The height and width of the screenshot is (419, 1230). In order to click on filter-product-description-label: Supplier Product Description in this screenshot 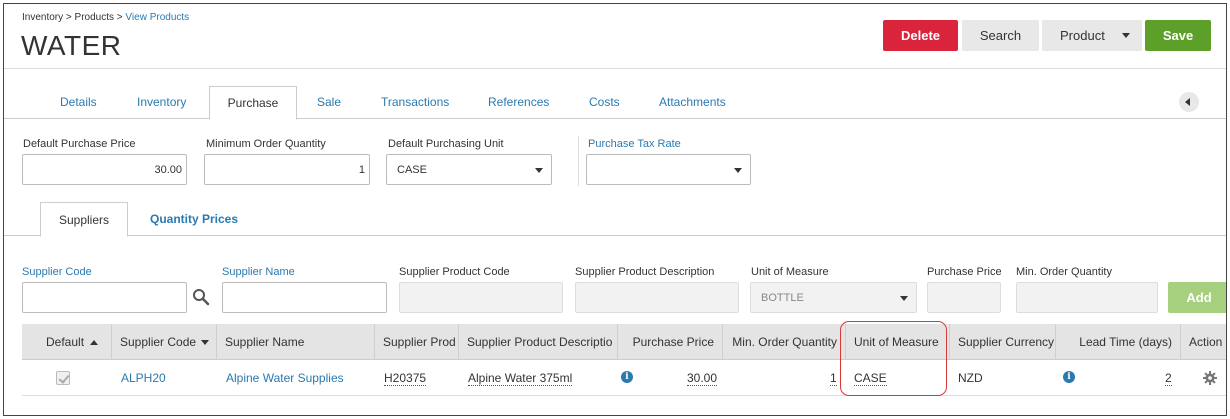, I will do `click(645, 272)`.